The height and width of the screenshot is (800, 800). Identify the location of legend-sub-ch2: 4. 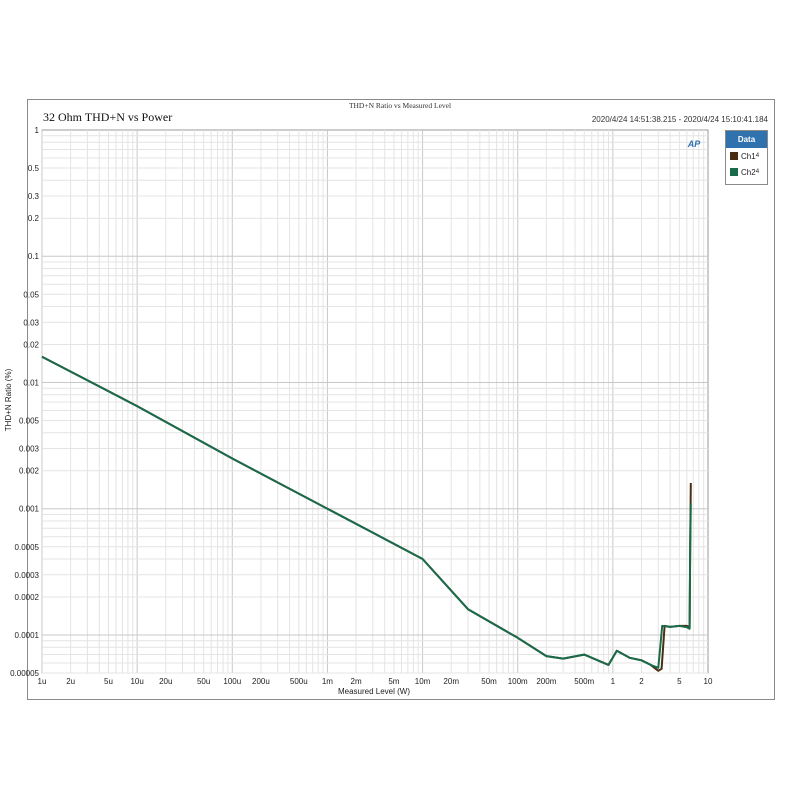
(757, 172).